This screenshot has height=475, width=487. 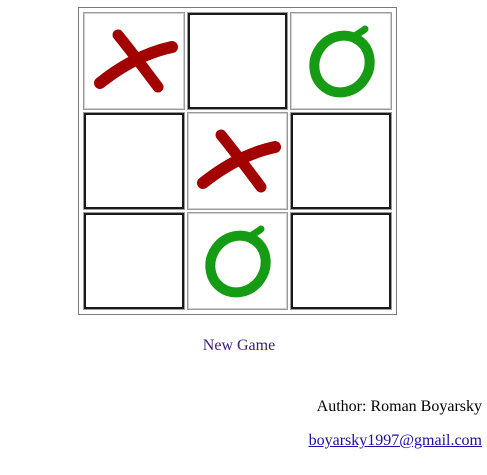 I want to click on author-credit: Author: Roman Boyarsky, so click(x=399, y=406).